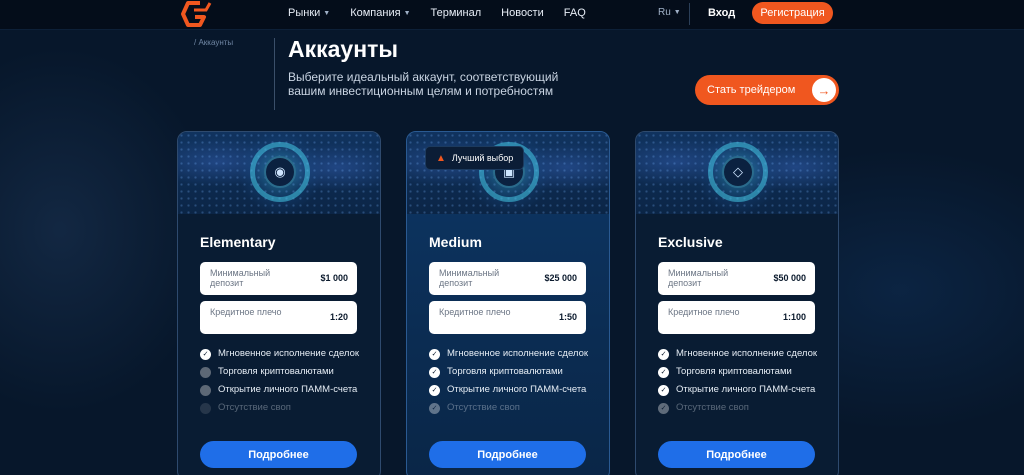  I want to click on badge-label: Лучший выбор, so click(482, 158).